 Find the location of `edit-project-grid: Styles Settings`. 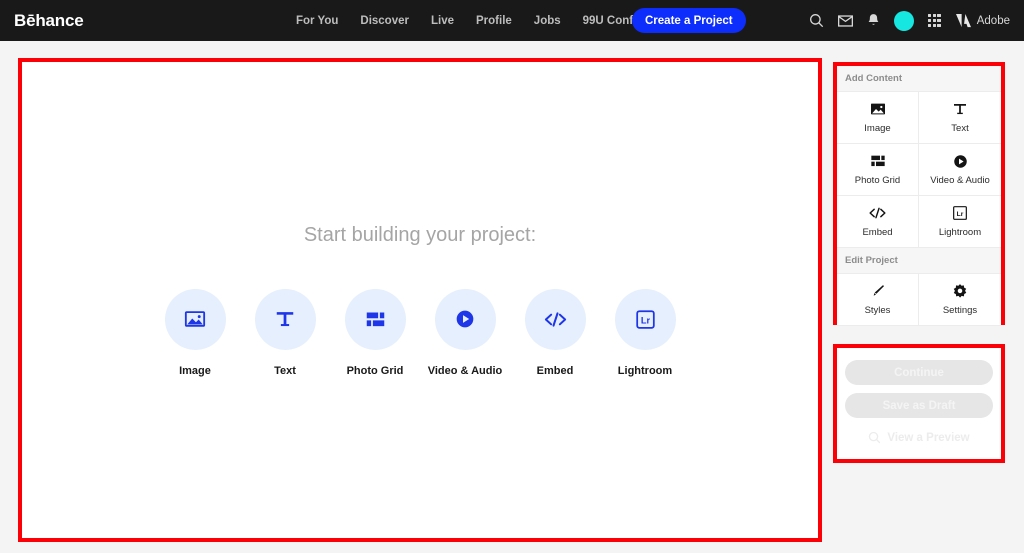

edit-project-grid: Styles Settings is located at coordinates (919, 300).